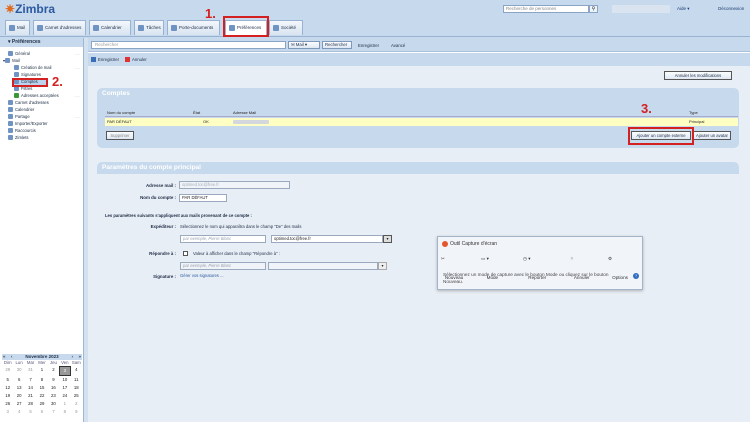 The image size is (750, 422). I want to click on calendar-day: 17, so click(64, 388).